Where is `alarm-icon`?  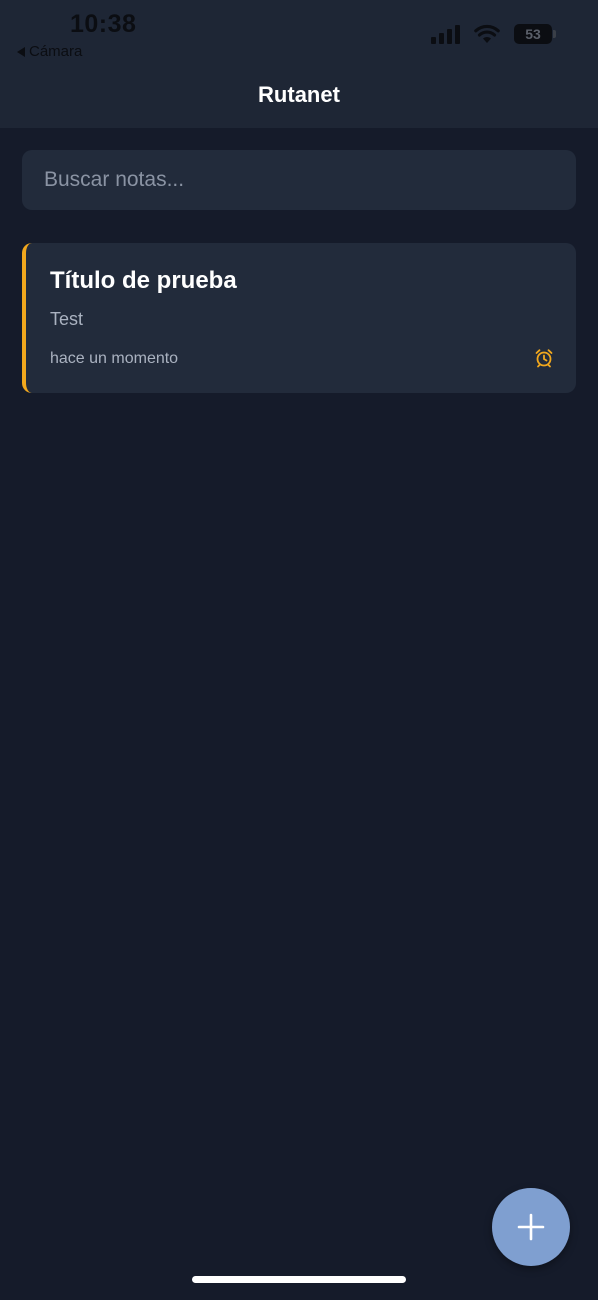
alarm-icon is located at coordinates (544, 358).